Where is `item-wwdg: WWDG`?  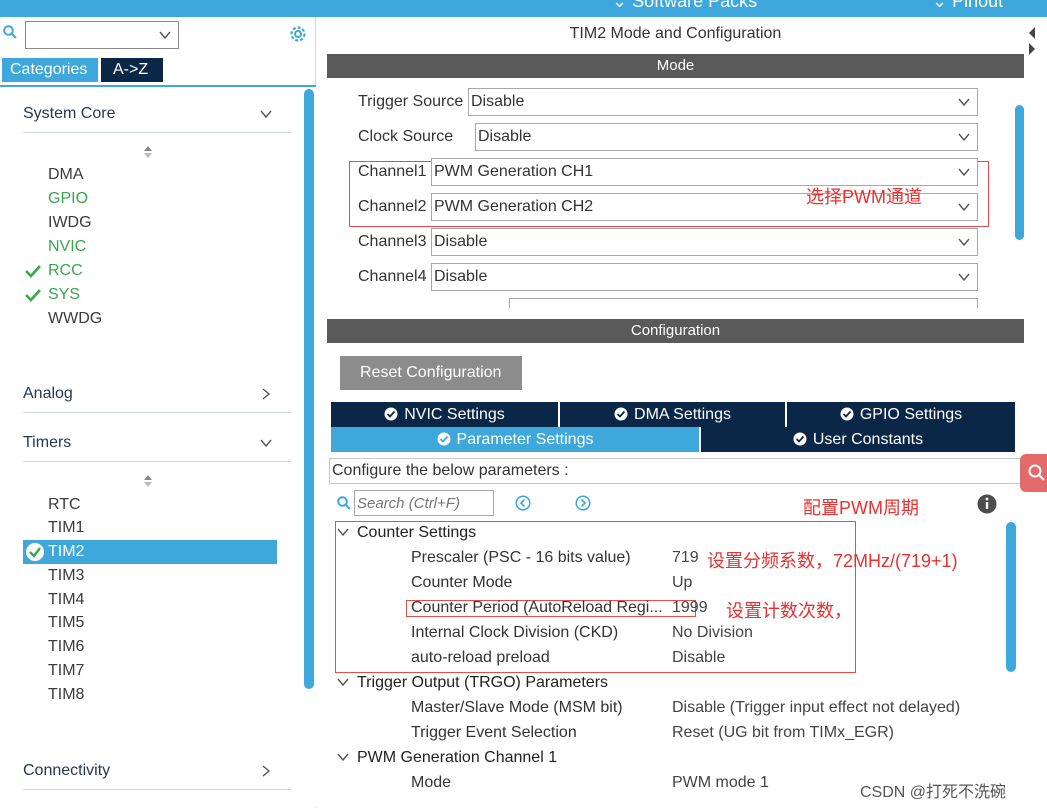 item-wwdg: WWDG is located at coordinates (75, 319).